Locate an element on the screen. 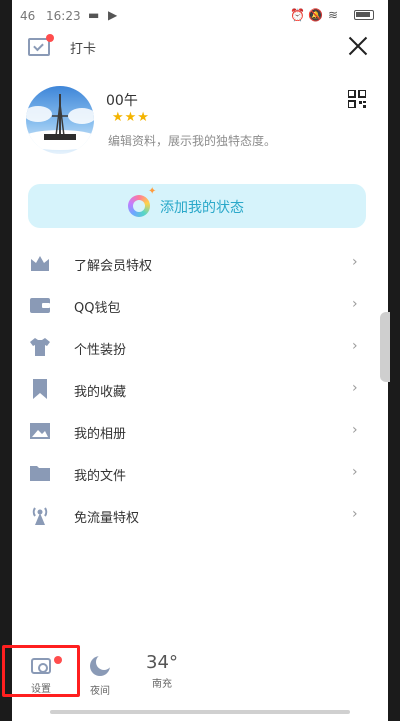 The height and width of the screenshot is (721, 400). alarm-icon: ⏰ is located at coordinates (297, 15).